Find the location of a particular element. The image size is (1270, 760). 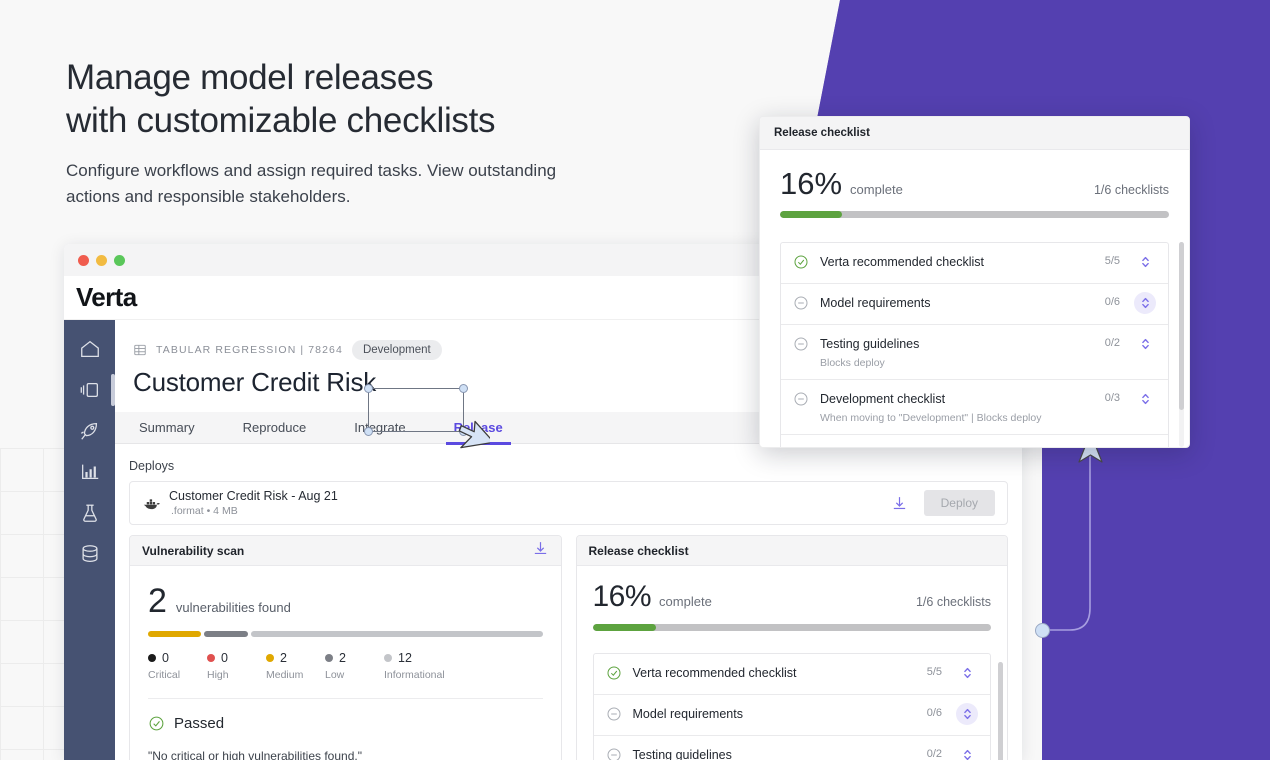

panels-icon is located at coordinates (97, 390).